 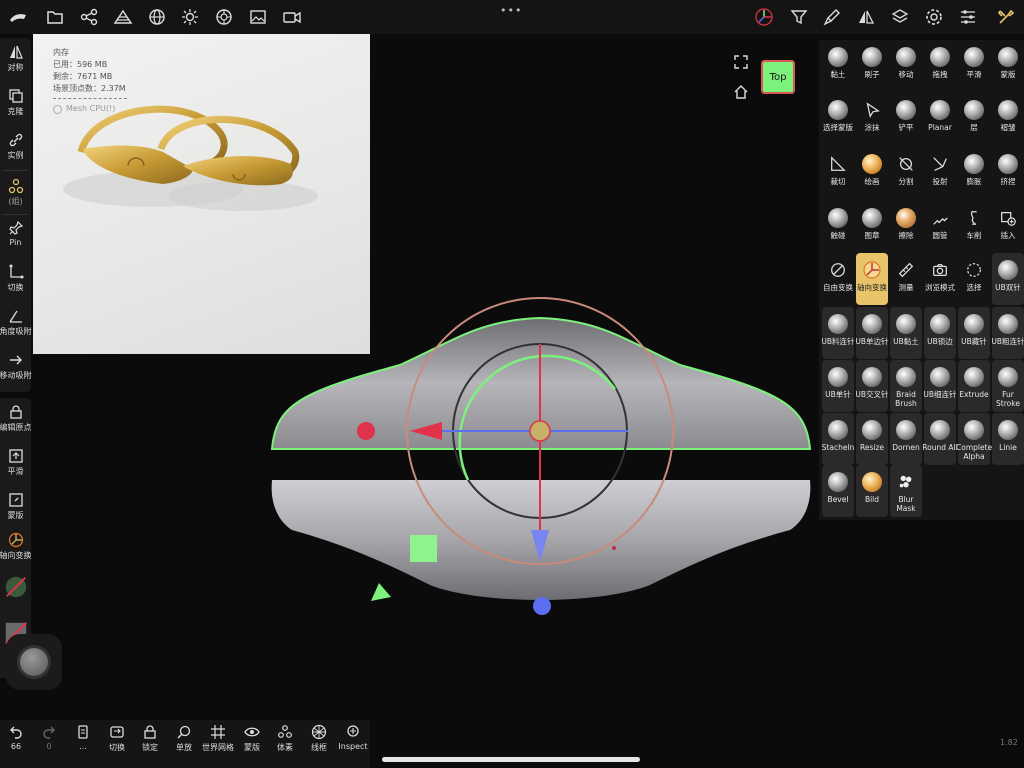 I want to click on brush-row8-4: Complete Alpha, so click(x=974, y=439).